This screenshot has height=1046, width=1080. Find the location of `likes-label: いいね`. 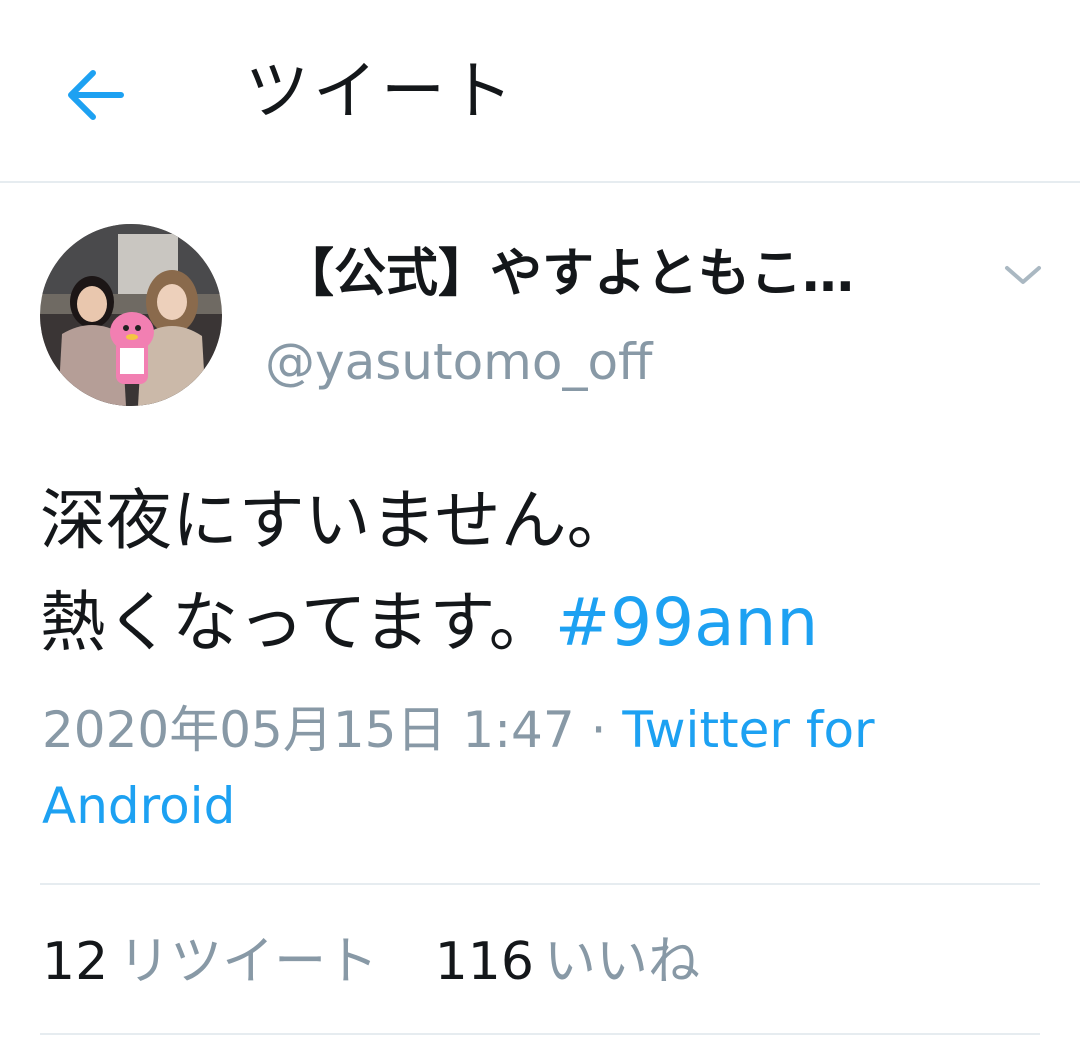

likes-label: いいね is located at coordinates (621, 962).